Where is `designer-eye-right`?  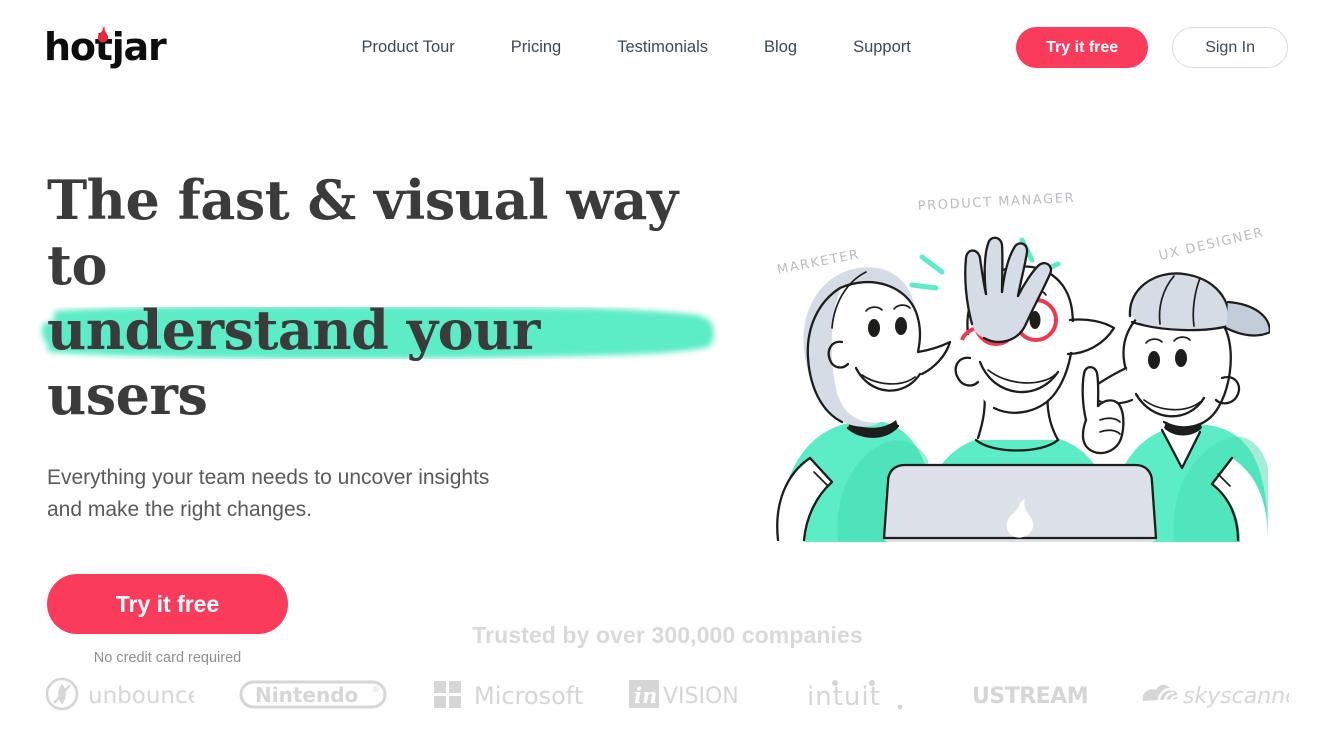 designer-eye-right is located at coordinates (1181, 358).